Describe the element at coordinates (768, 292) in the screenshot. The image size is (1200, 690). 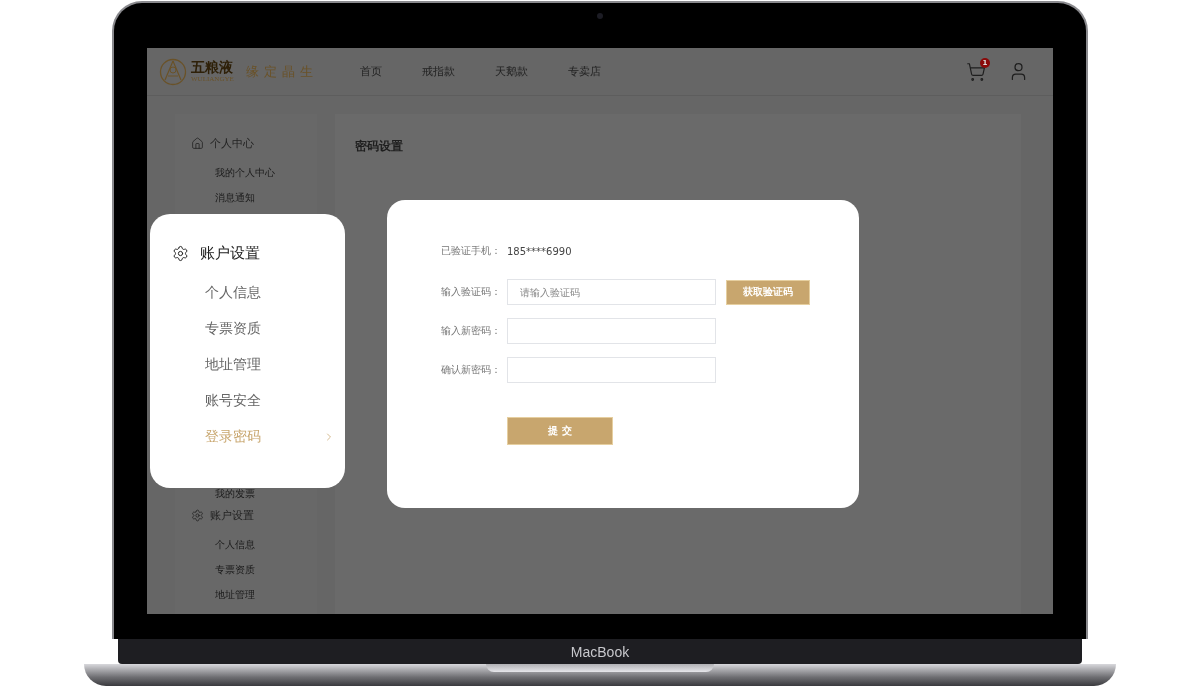
I see `get-code-button: 获取验证码` at that location.